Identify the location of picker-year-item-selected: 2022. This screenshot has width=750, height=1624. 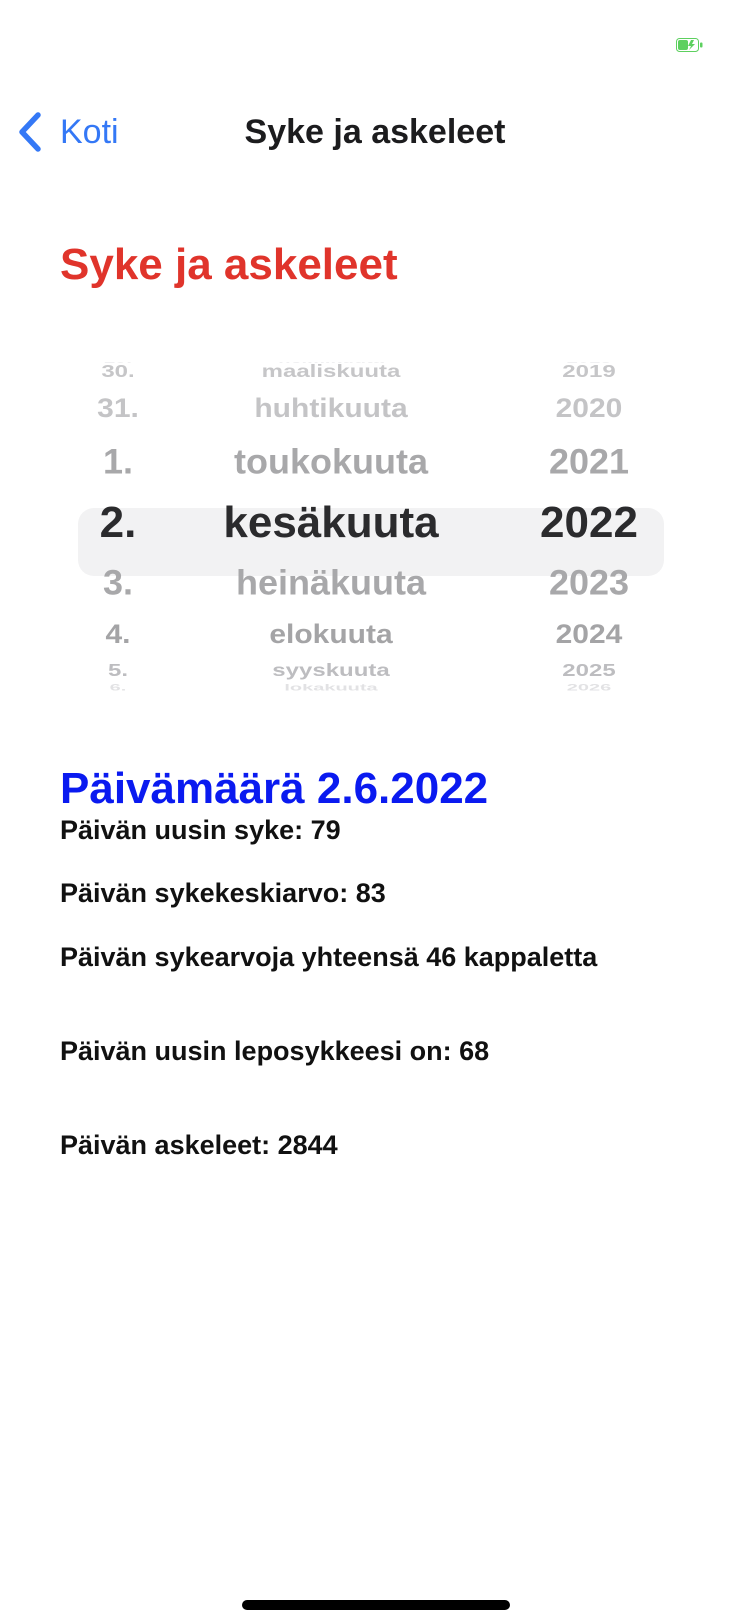
(589, 523).